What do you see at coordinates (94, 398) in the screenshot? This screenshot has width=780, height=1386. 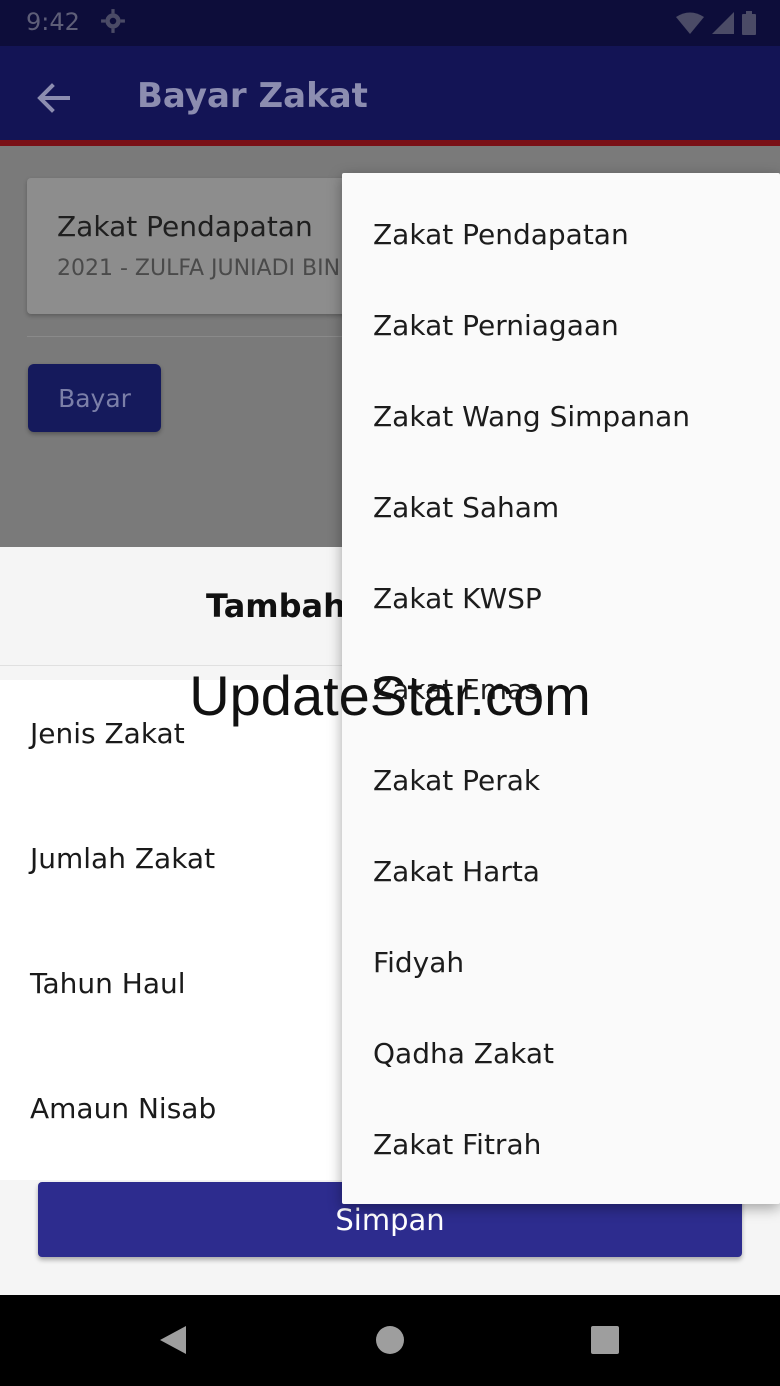 I see `pay-button: Bayar` at bounding box center [94, 398].